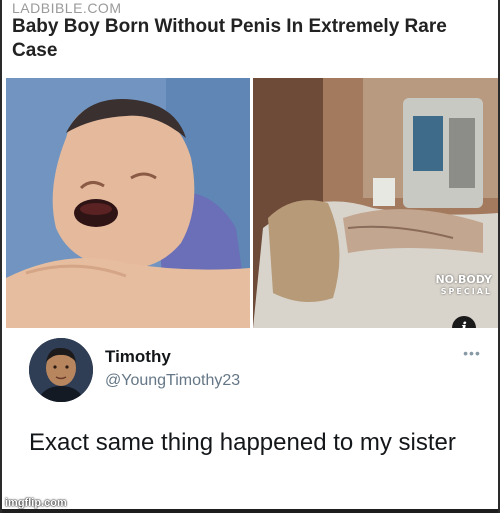 The height and width of the screenshot is (513, 500). What do you see at coordinates (67, 8) in the screenshot?
I see `article-source: LADBIBLE.COM` at bounding box center [67, 8].